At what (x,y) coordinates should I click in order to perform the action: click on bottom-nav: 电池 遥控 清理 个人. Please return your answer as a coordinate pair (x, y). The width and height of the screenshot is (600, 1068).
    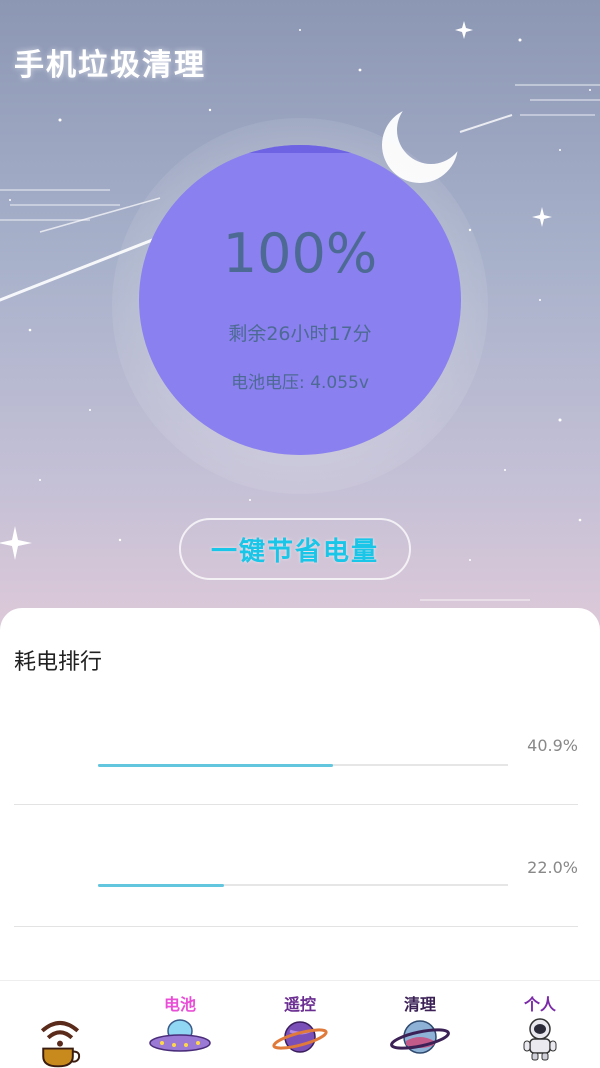
    Looking at the image, I should click on (300, 1024).